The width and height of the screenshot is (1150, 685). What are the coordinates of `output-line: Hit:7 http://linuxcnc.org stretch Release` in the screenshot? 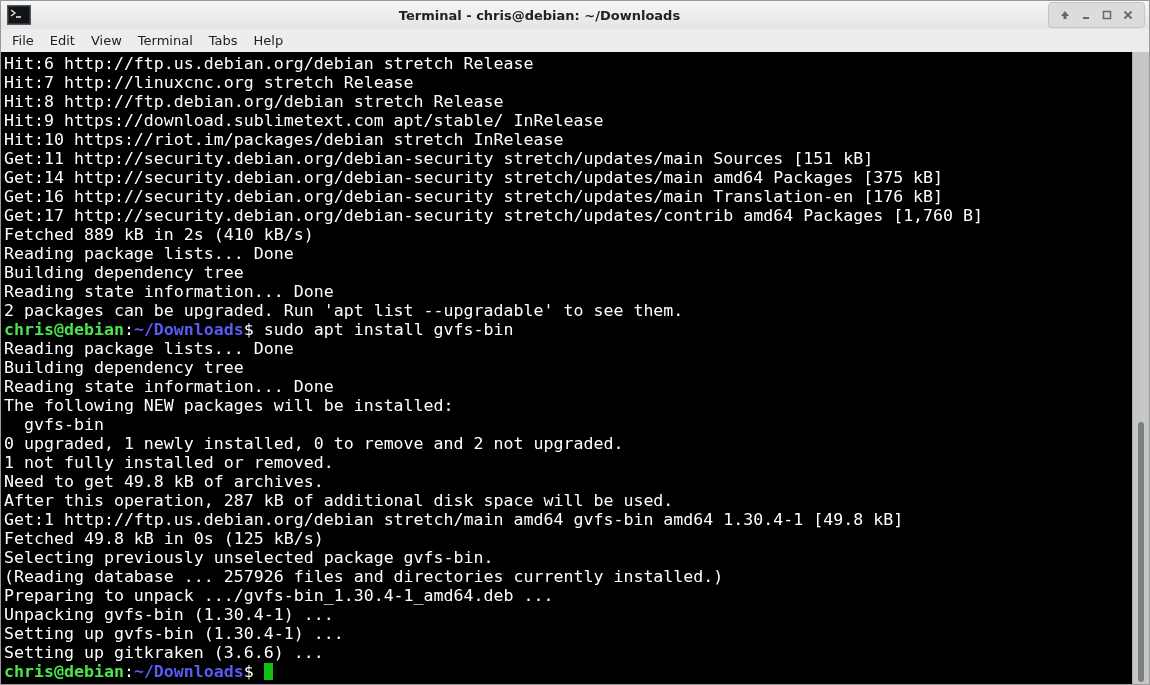 It's located at (209, 82).